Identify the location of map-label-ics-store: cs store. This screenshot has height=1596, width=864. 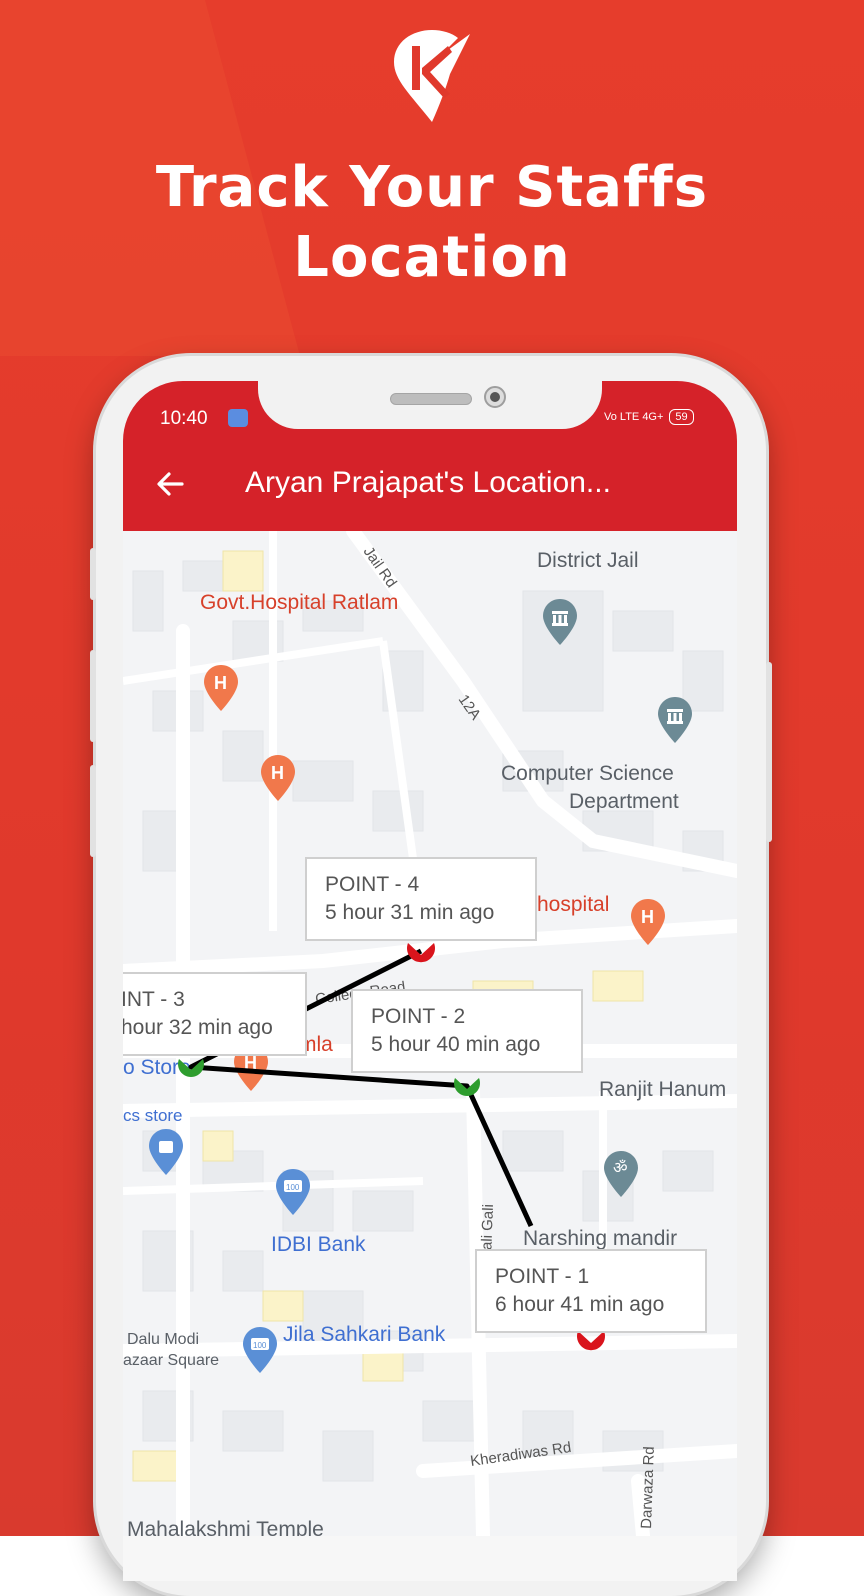
(153, 1115).